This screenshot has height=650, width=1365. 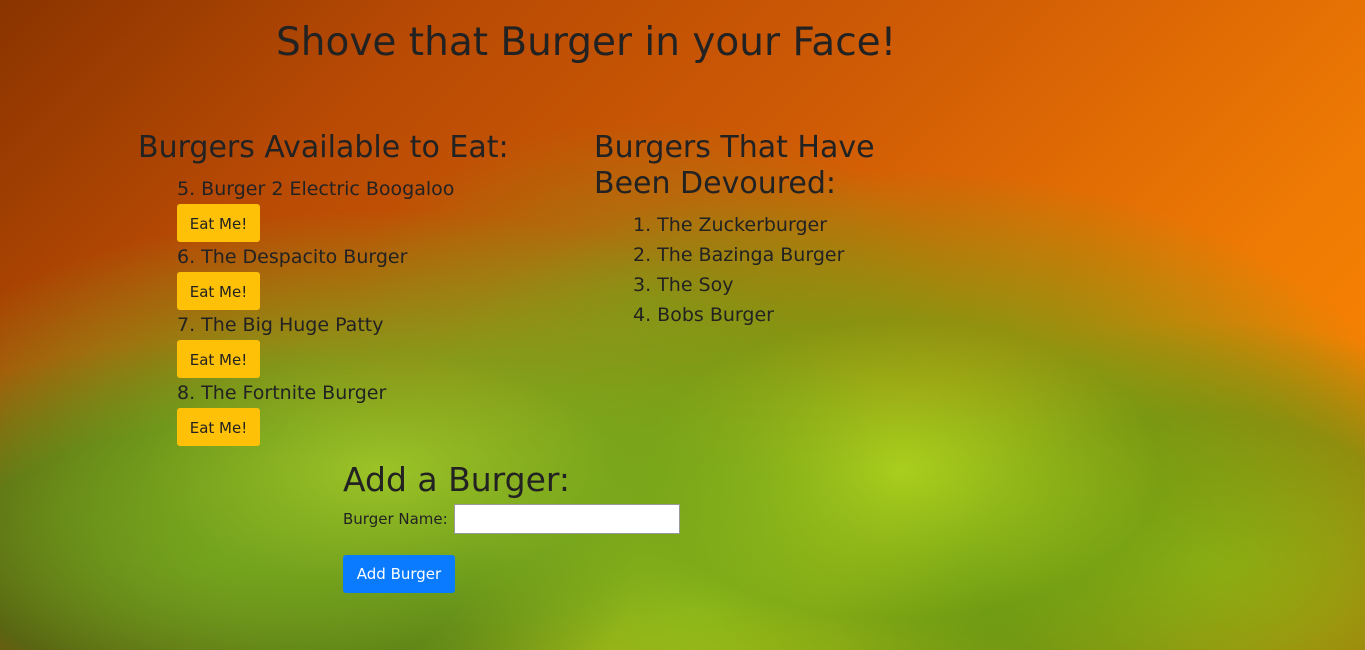 I want to click on add-burger-form: Add a Burger: Burger Name: Add Burger, so click(x=523, y=526).